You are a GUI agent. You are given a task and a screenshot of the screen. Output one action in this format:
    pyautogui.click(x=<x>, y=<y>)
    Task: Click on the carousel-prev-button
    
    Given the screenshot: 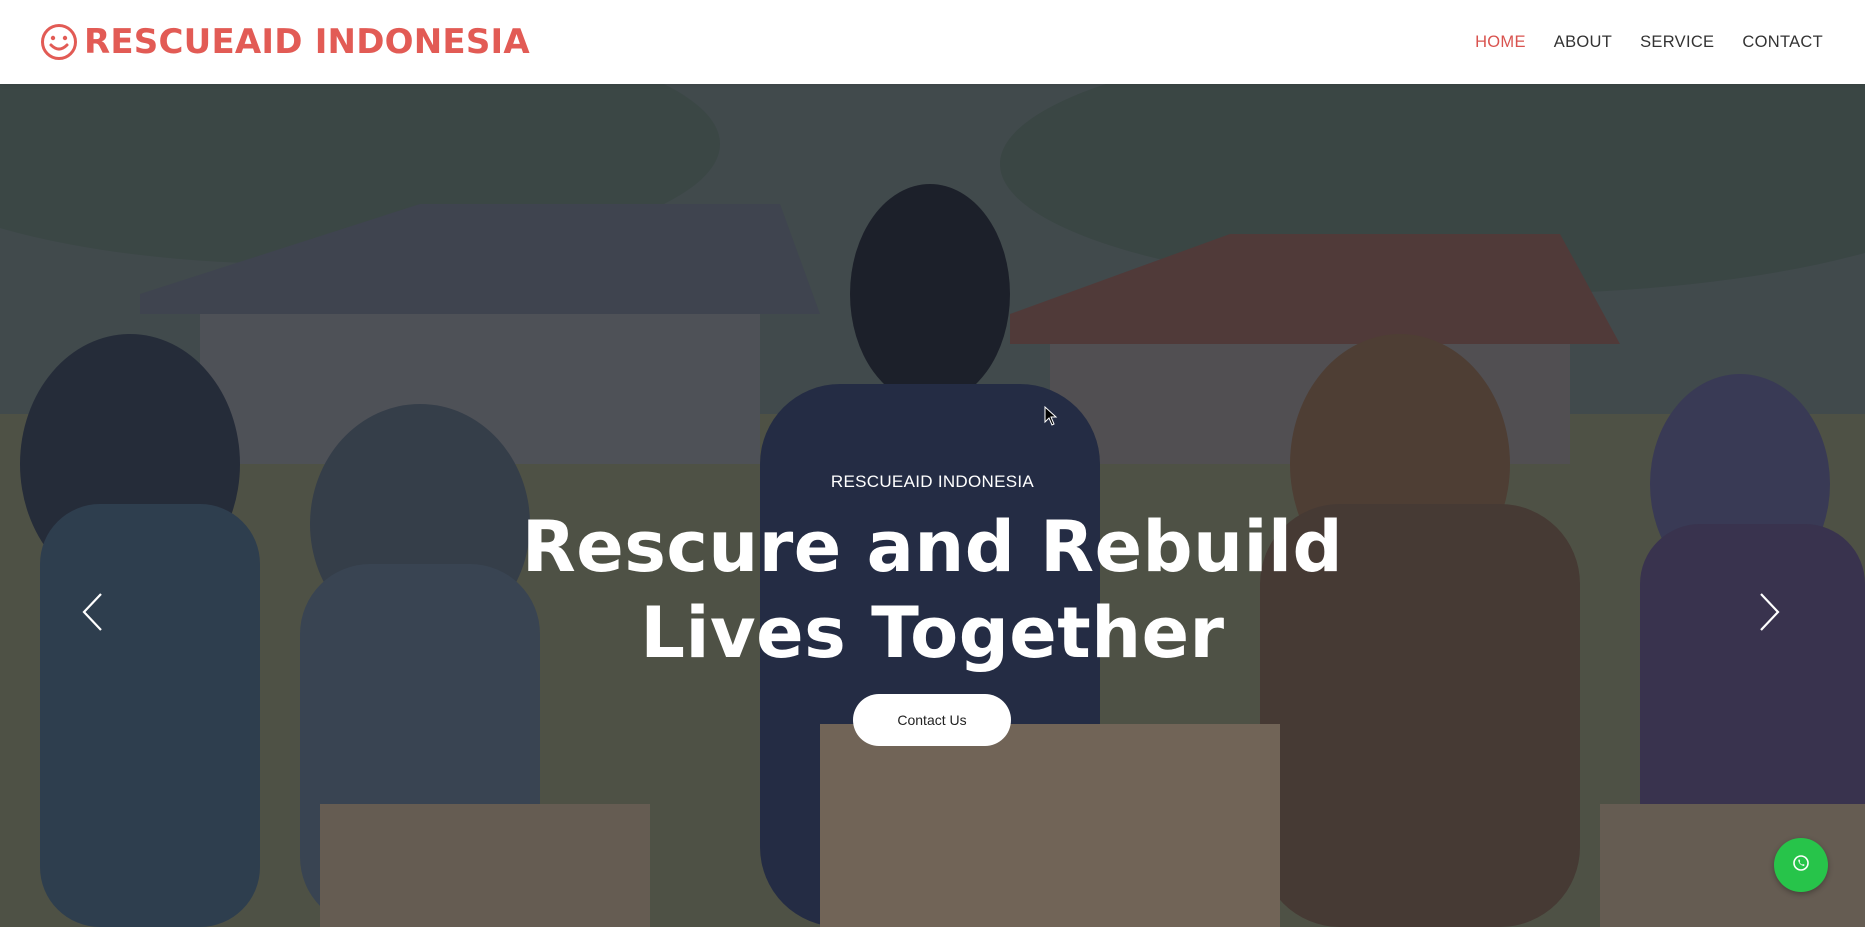 What is the action you would take?
    pyautogui.click(x=92, y=614)
    